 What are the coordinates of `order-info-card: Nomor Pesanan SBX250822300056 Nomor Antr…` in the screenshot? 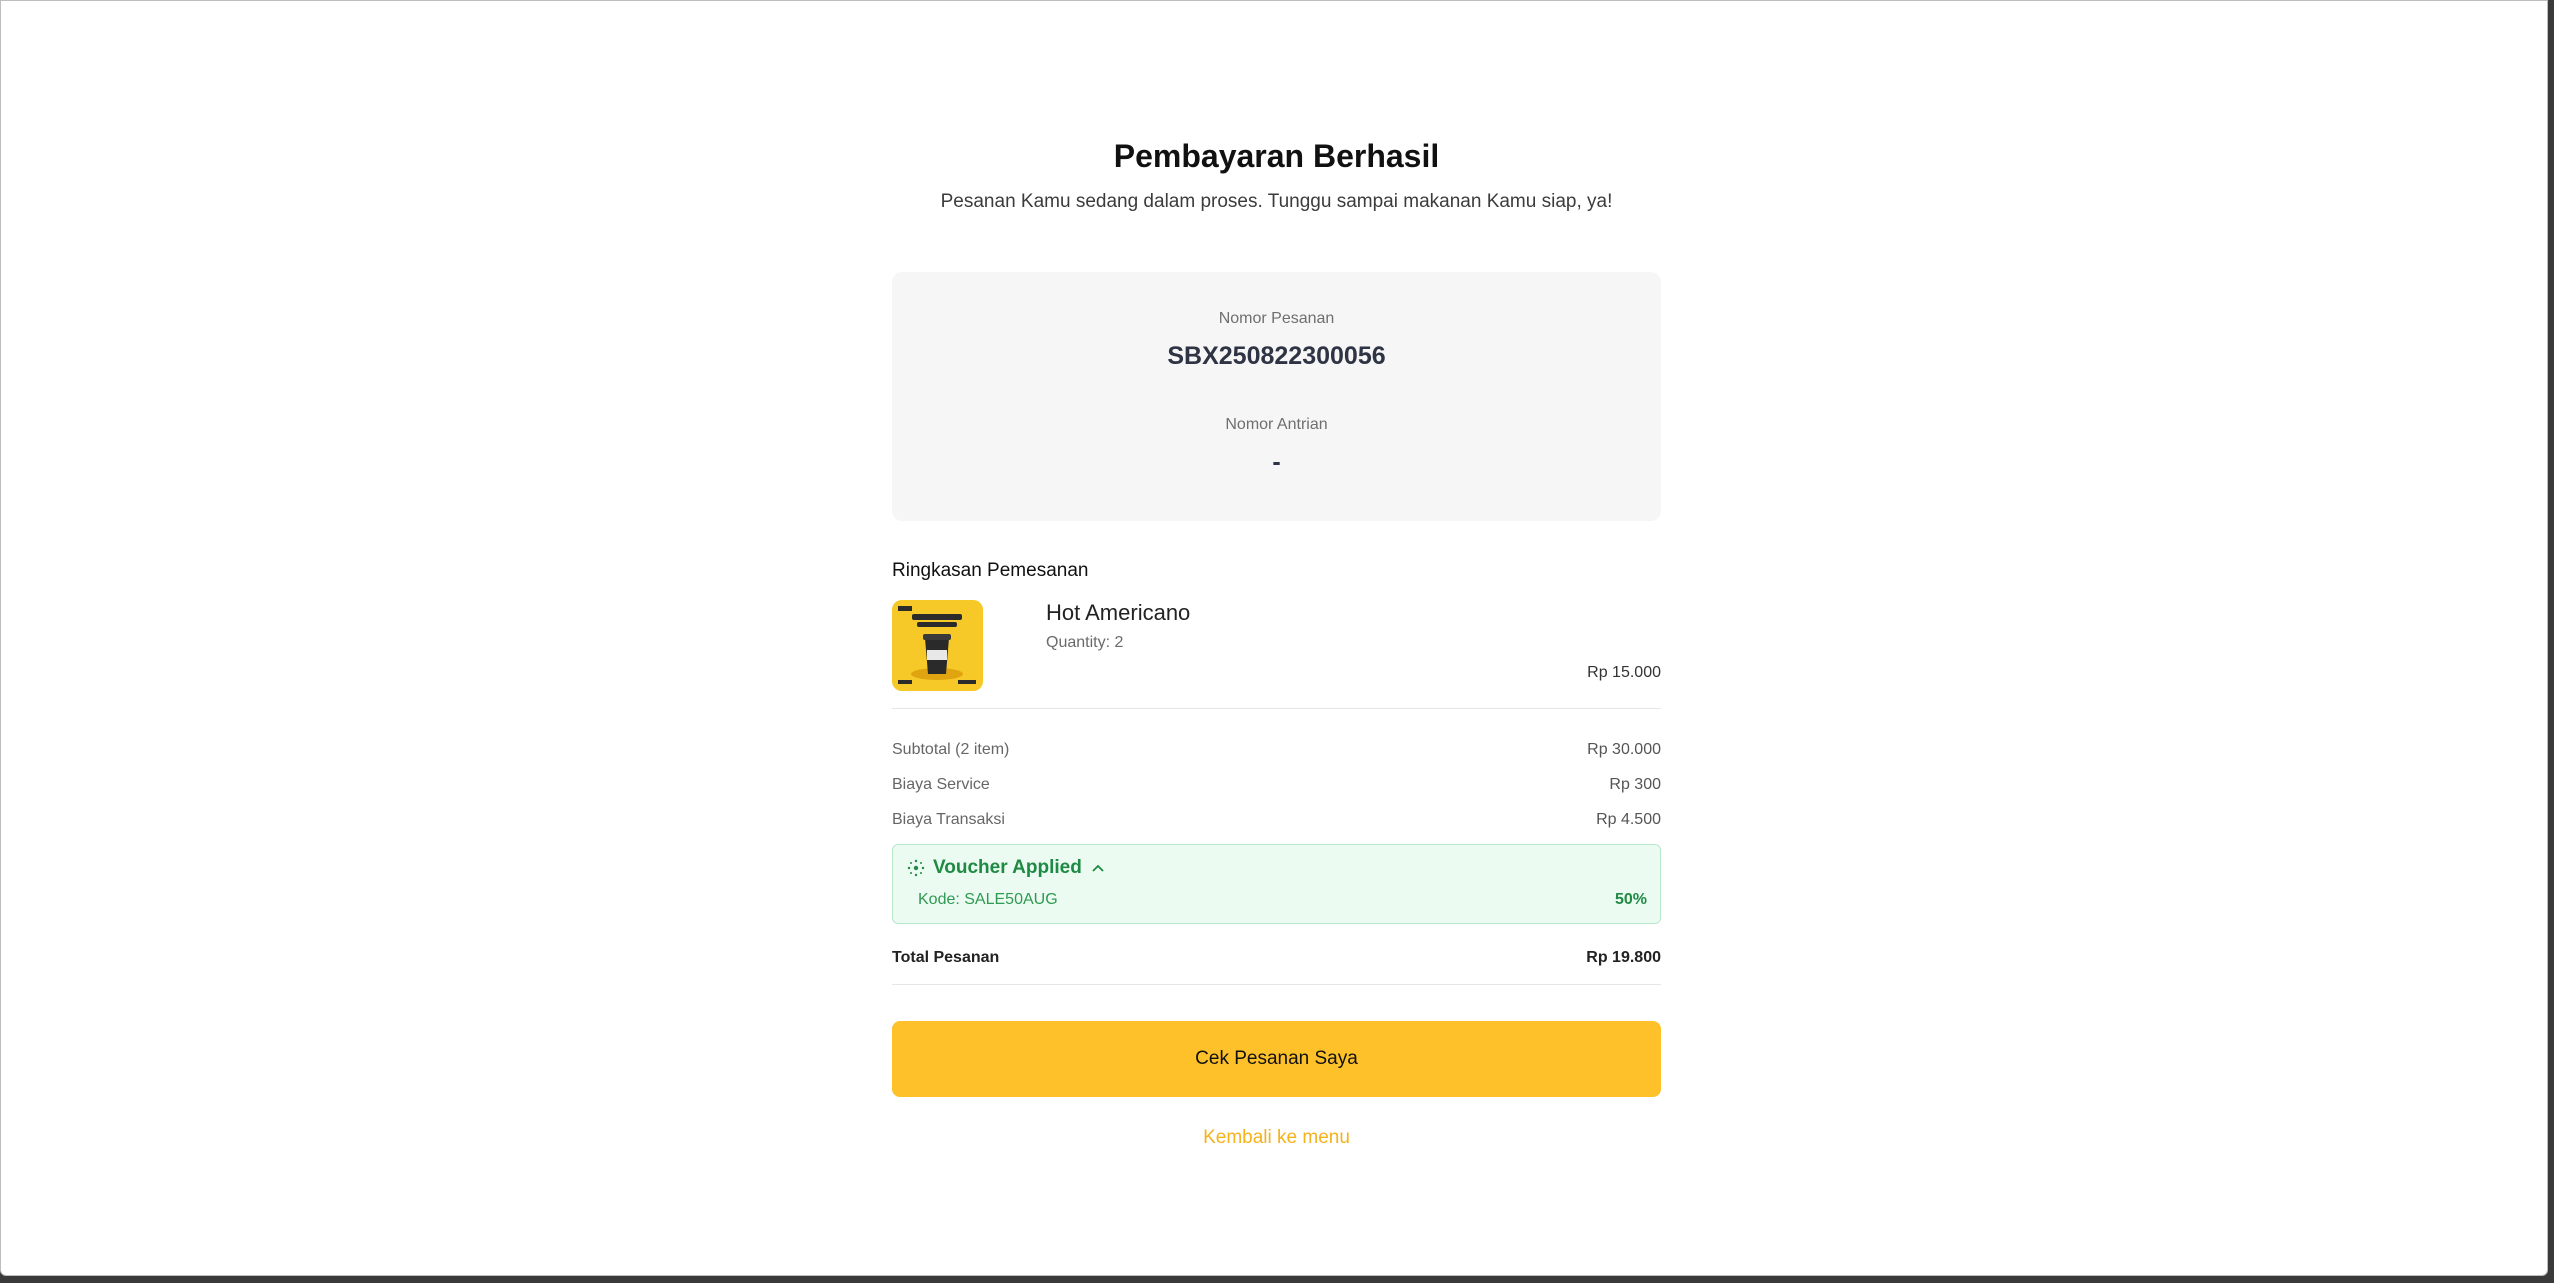 It's located at (1276, 396).